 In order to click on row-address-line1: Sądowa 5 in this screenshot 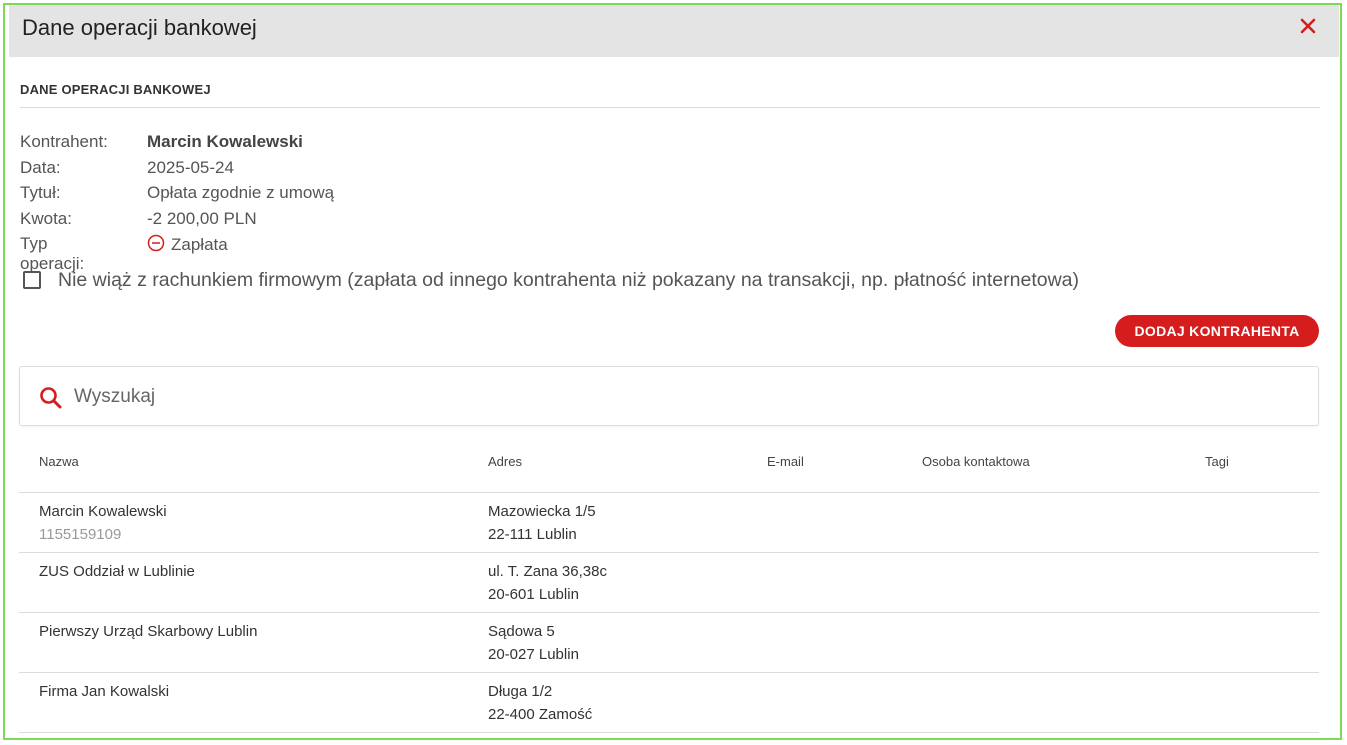, I will do `click(521, 631)`.